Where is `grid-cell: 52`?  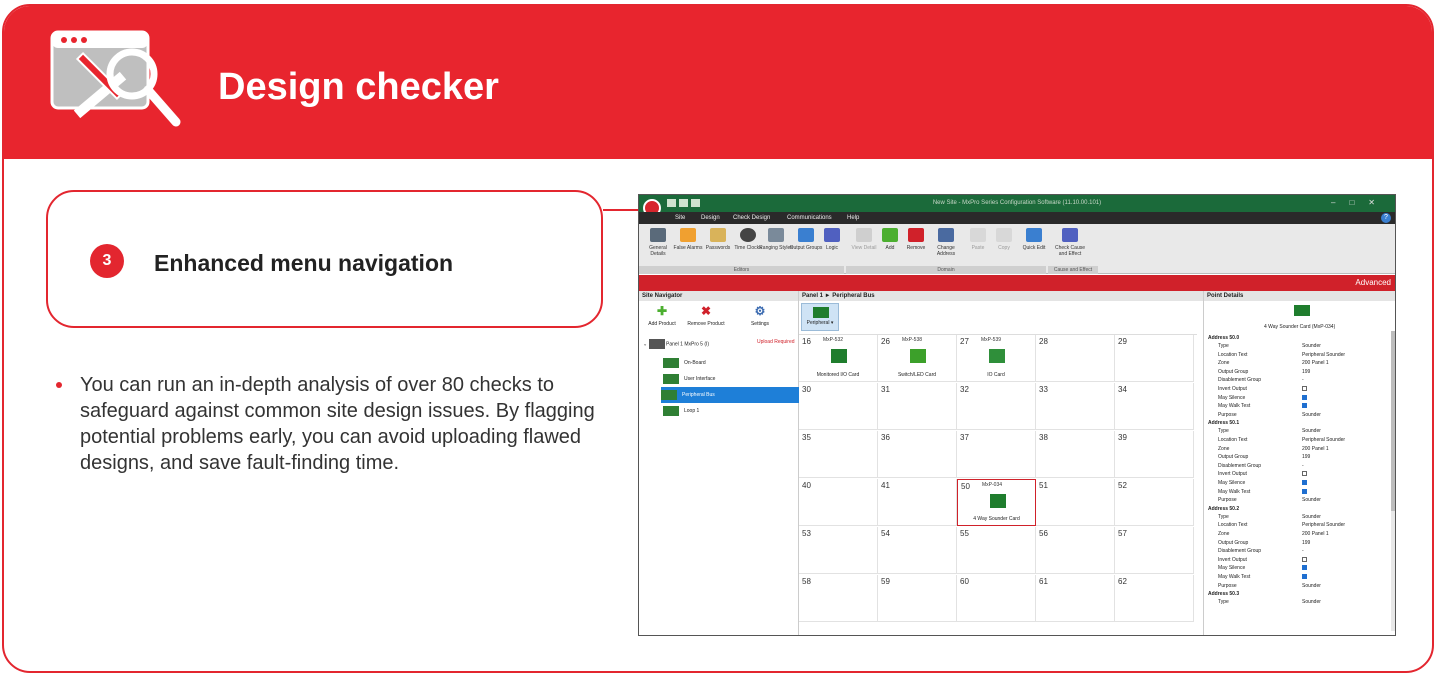 grid-cell: 52 is located at coordinates (1154, 502).